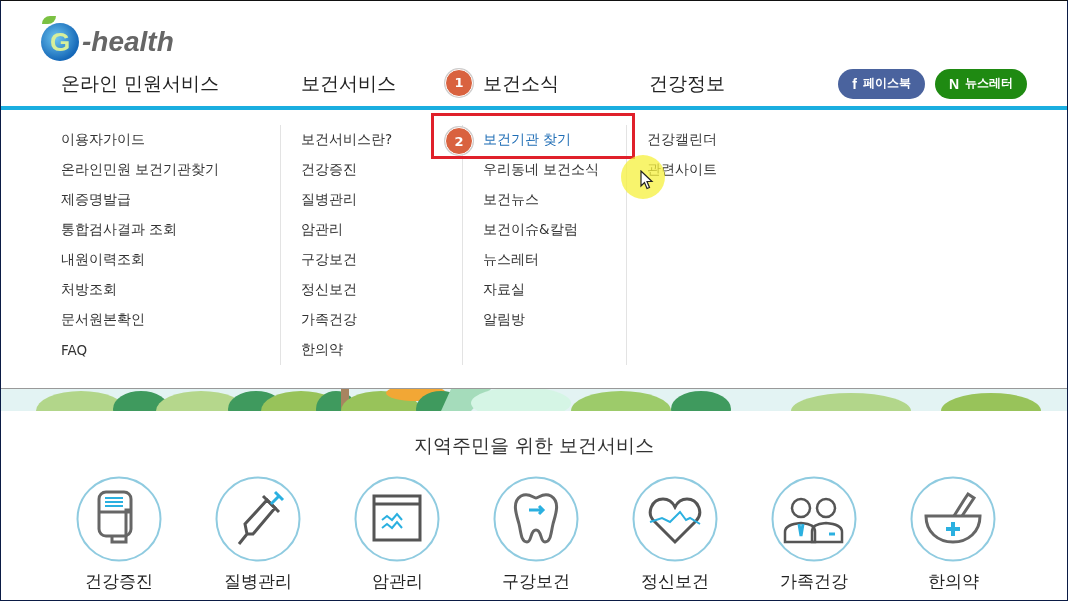 The height and width of the screenshot is (601, 1068). What do you see at coordinates (96, 200) in the screenshot?
I see `submenu-item: 제증명발급` at bounding box center [96, 200].